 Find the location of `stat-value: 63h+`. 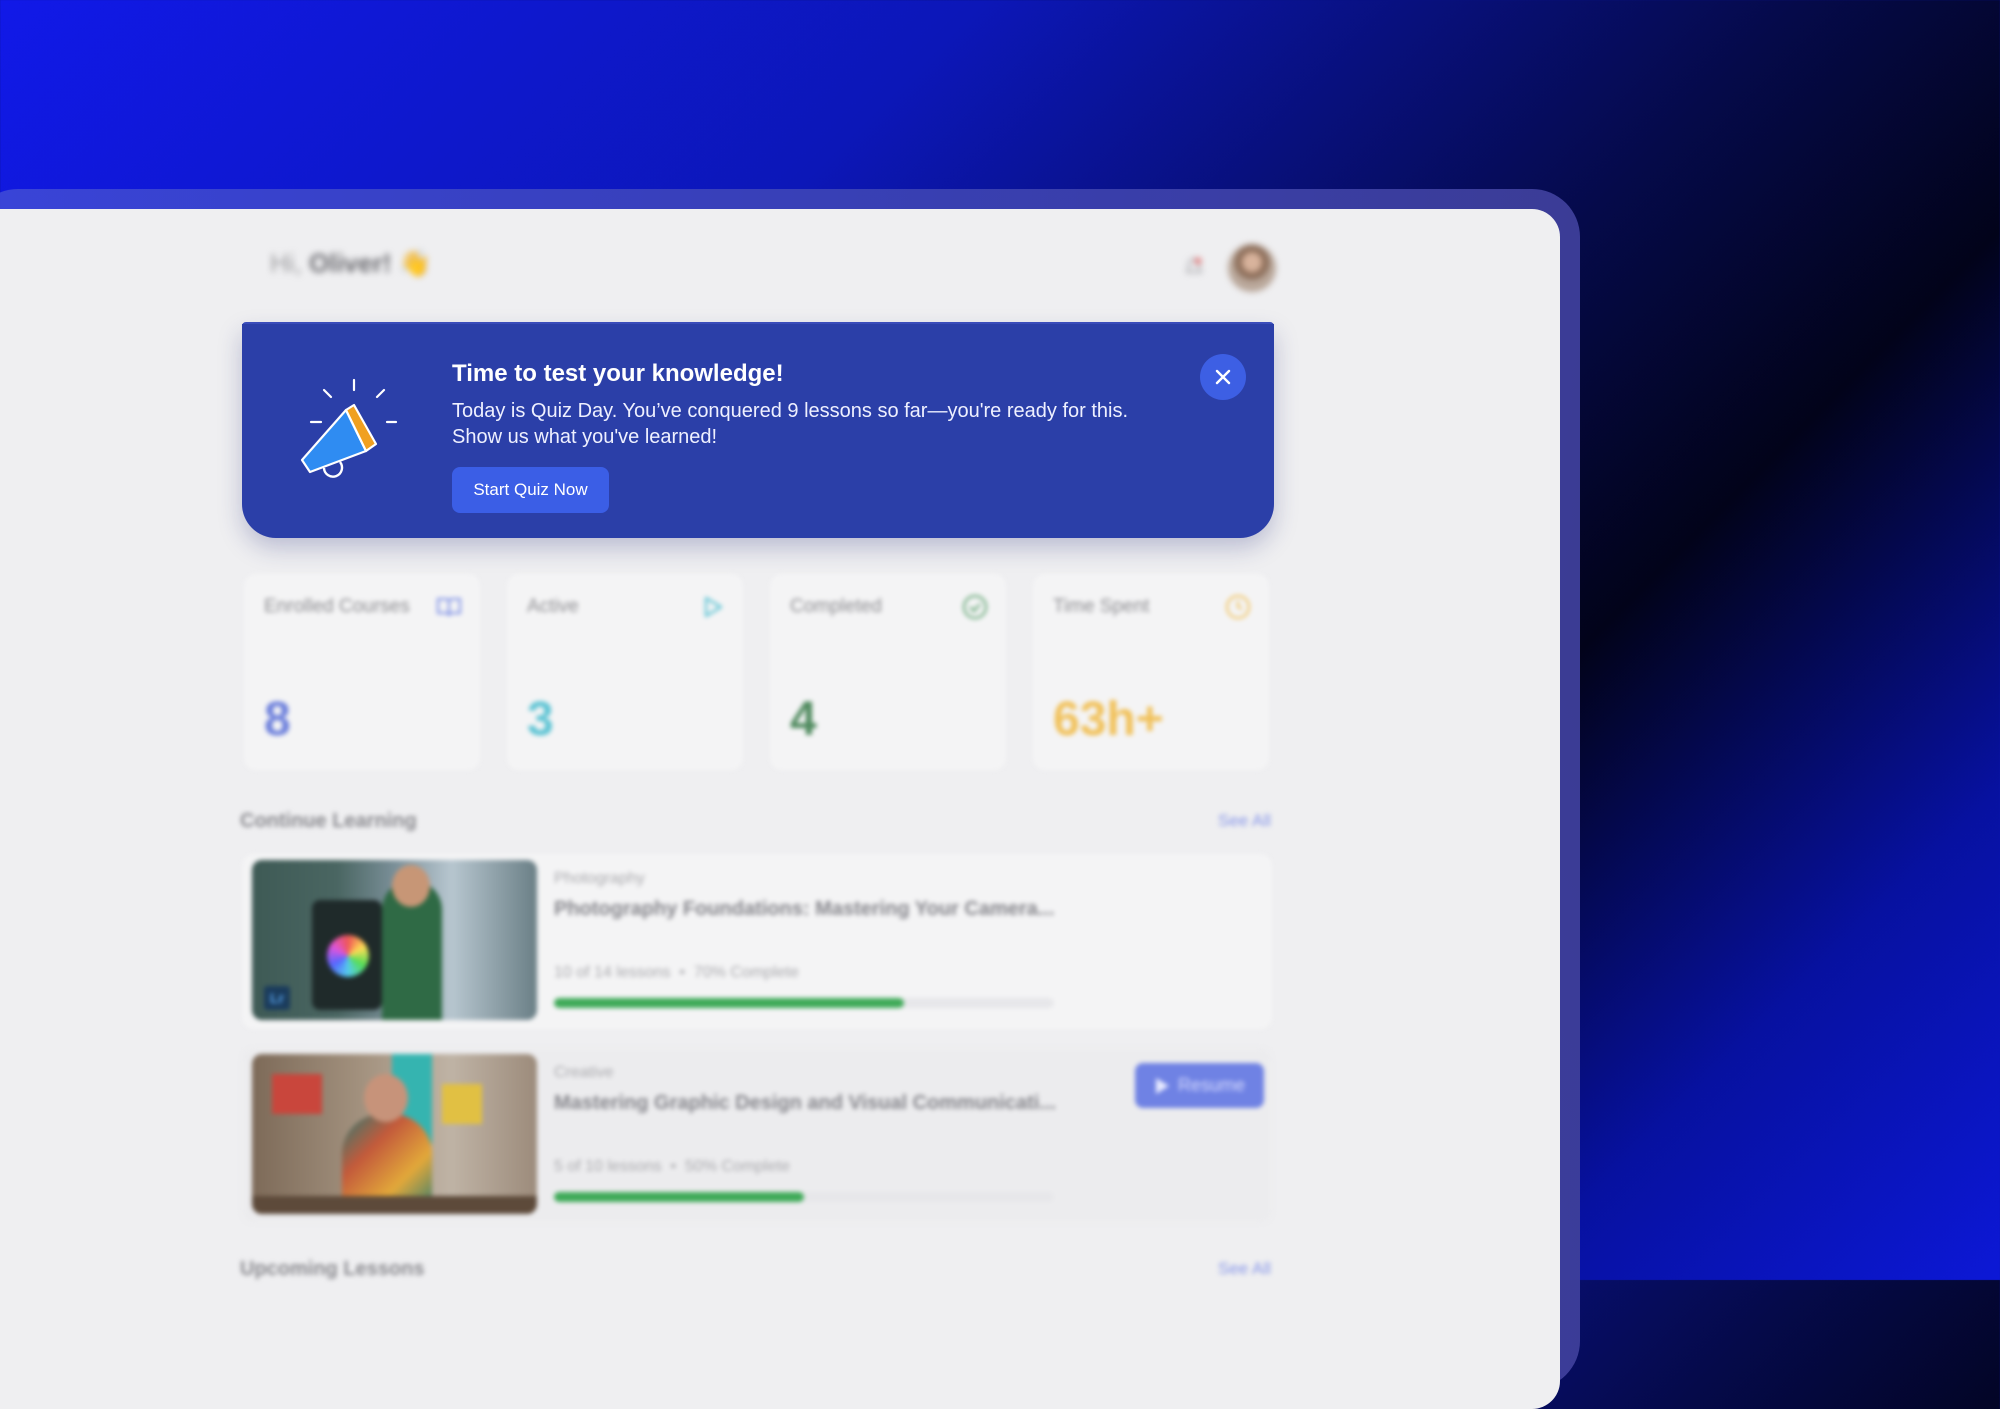

stat-value: 63h+ is located at coordinates (1108, 719).